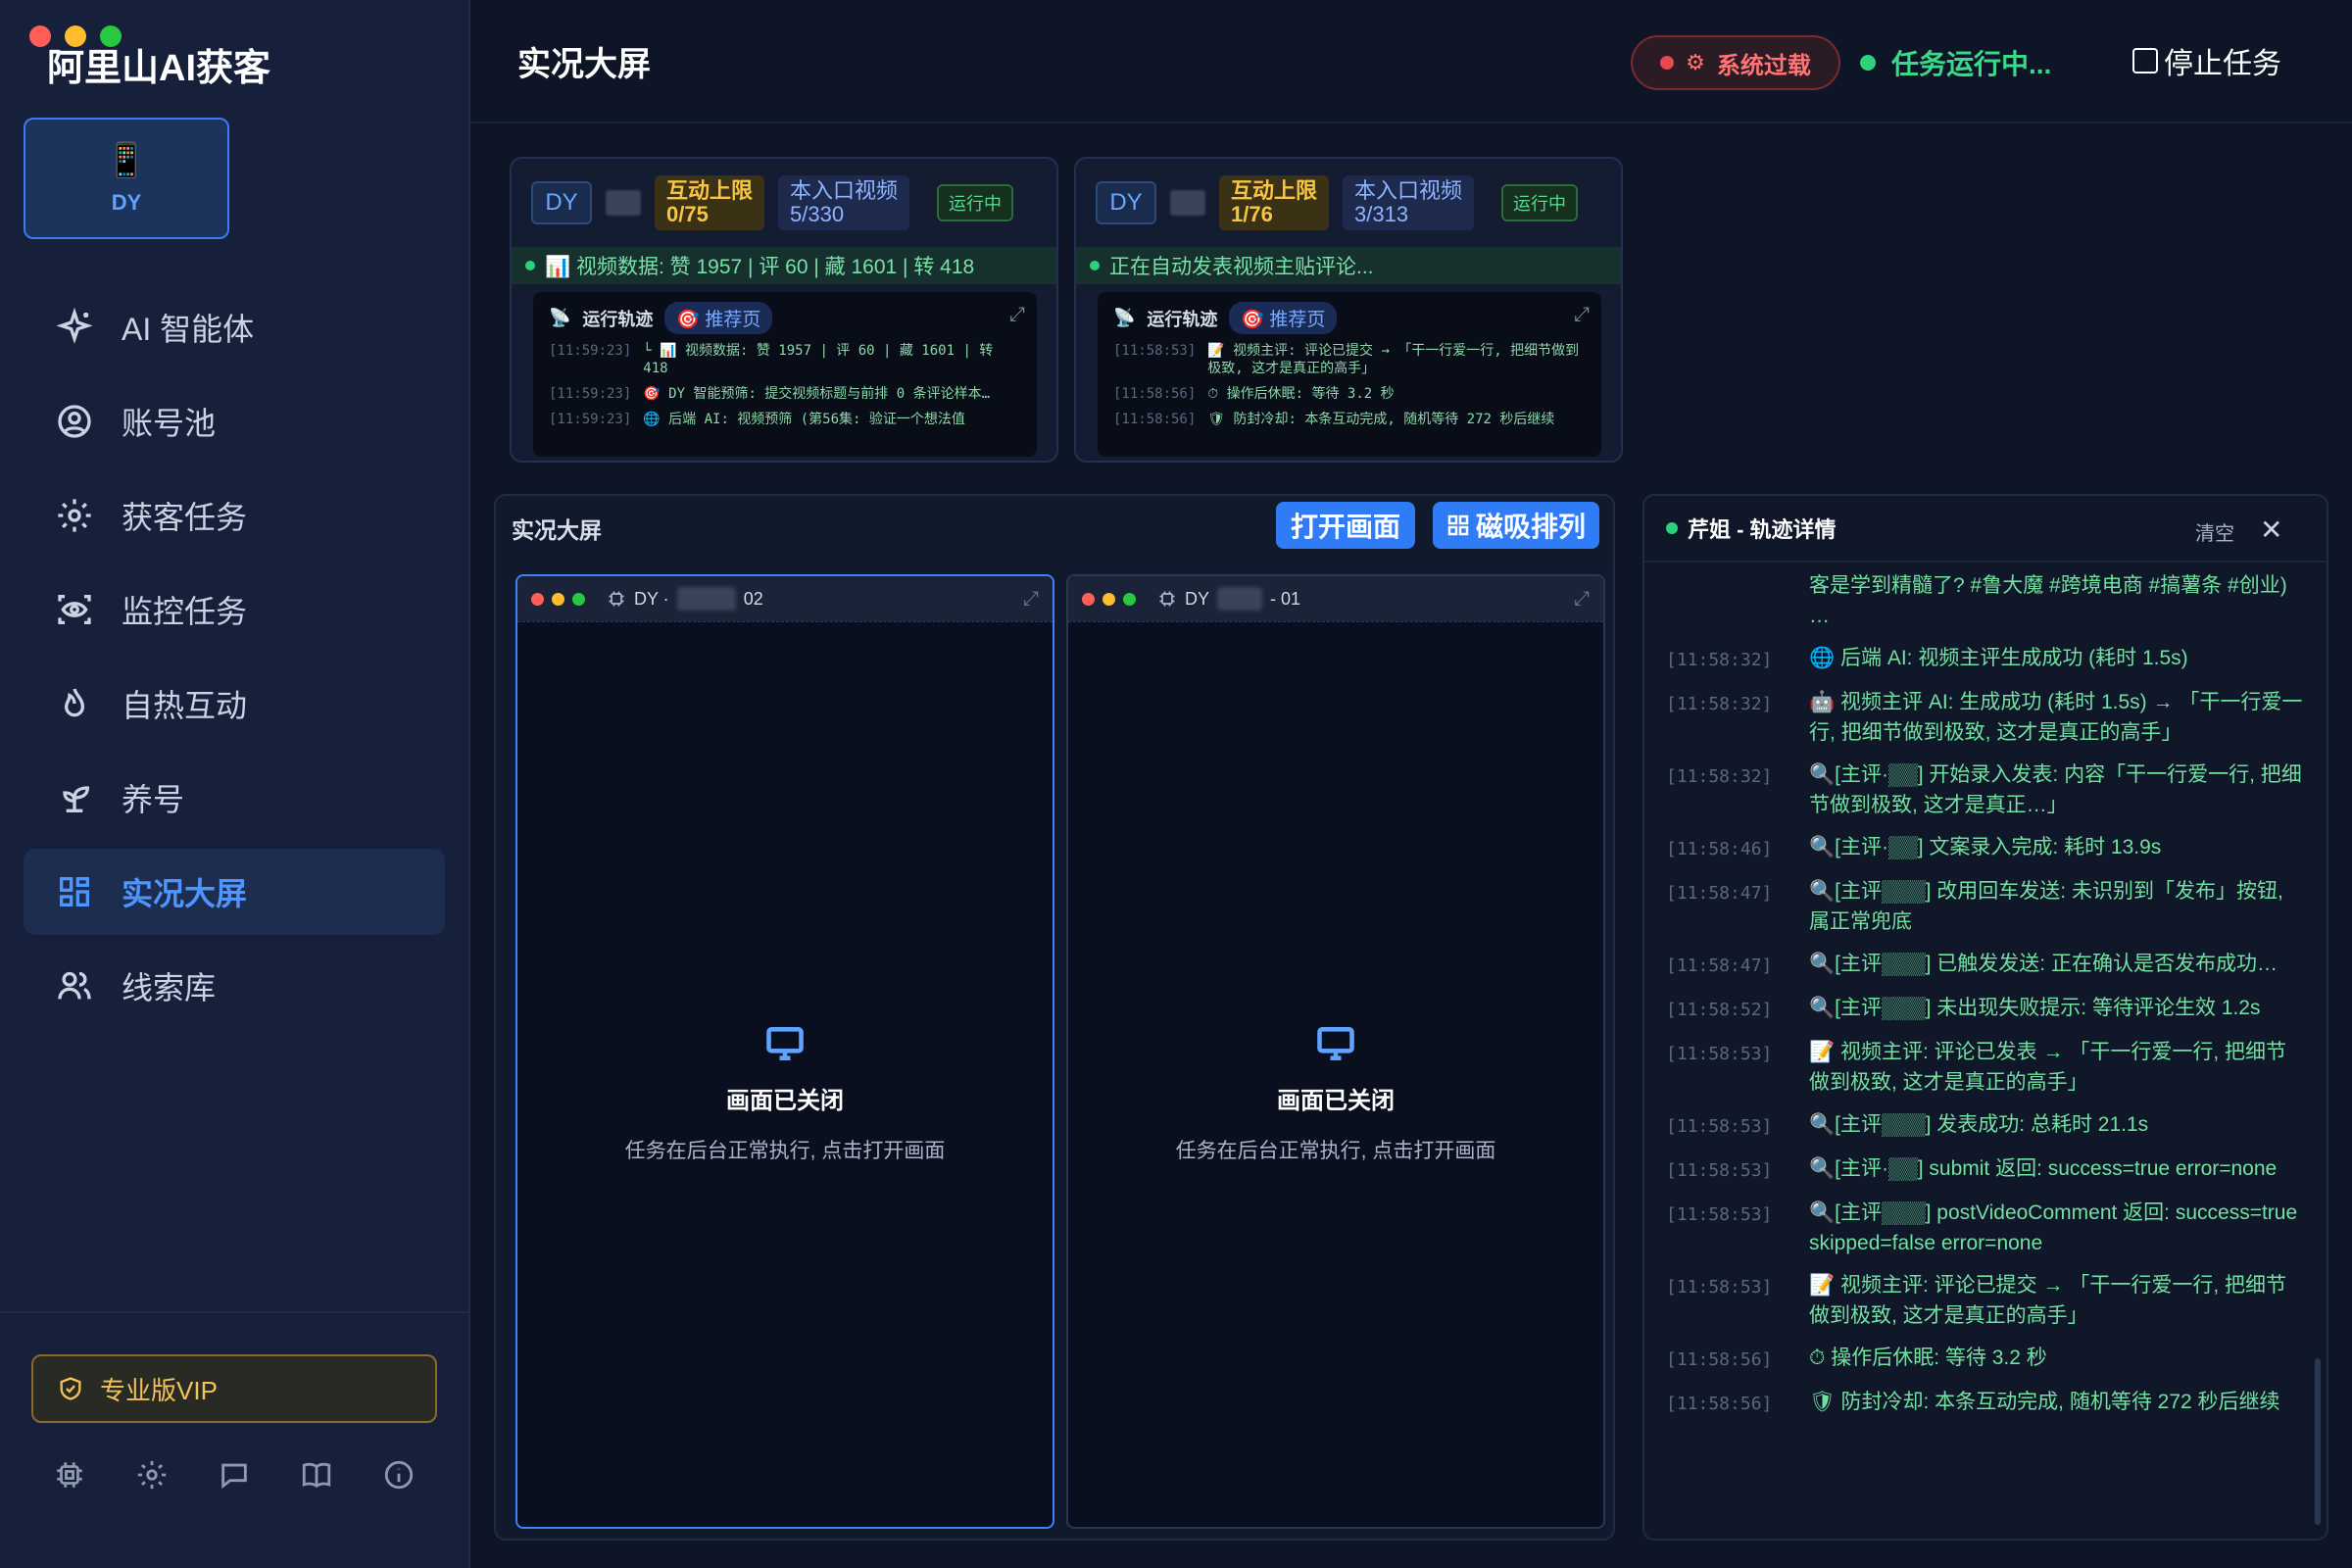 Image resolution: width=2352 pixels, height=1568 pixels. I want to click on sidebar-item-nurture: 养号, so click(234, 798).